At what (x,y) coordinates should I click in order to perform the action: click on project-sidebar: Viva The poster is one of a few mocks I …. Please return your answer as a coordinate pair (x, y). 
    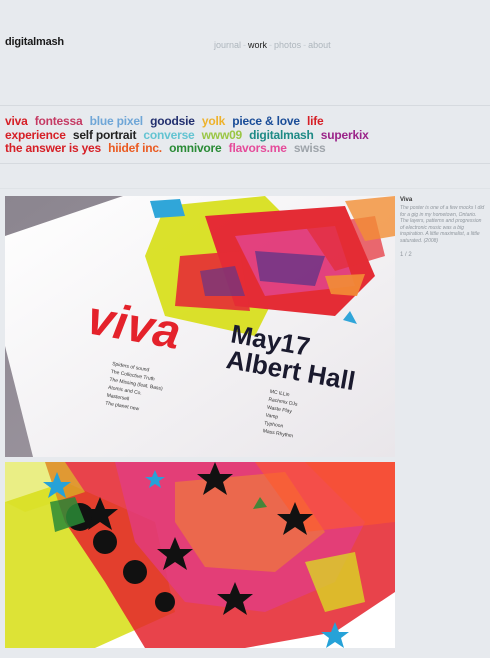
    Looking at the image, I should click on (442, 227).